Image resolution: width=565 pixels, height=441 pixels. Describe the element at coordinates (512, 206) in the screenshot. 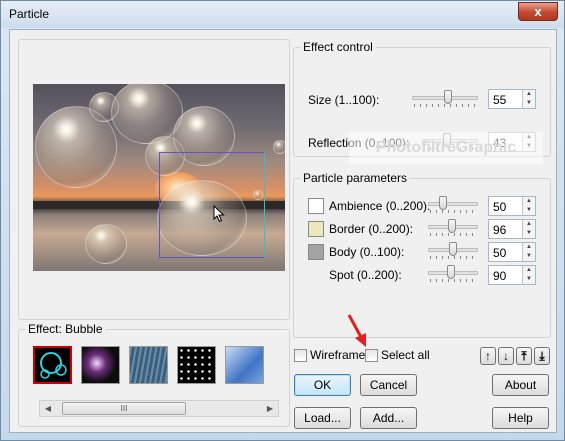

I see `ambience-spinbox: 50 ▲ ▼` at that location.